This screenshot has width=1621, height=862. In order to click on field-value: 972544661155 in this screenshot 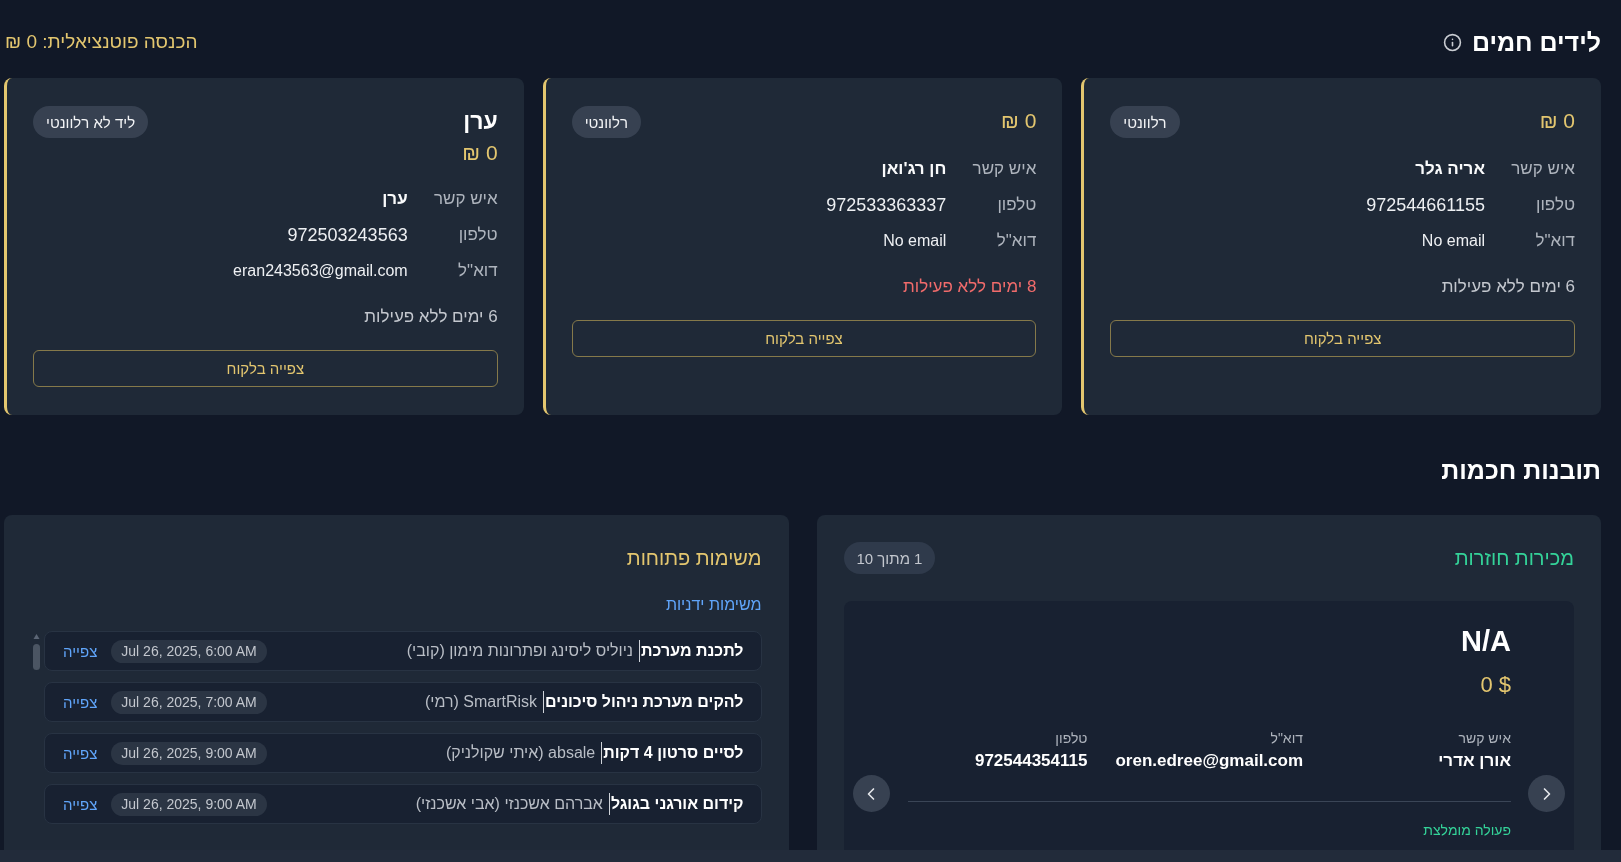, I will do `click(1425, 205)`.